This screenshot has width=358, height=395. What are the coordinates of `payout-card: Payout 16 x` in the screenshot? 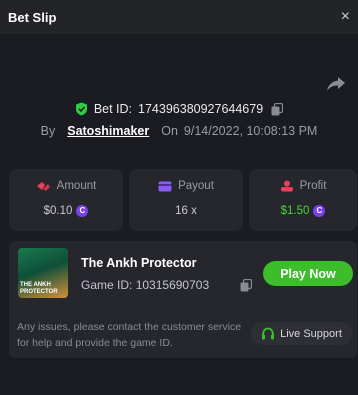 It's located at (186, 200).